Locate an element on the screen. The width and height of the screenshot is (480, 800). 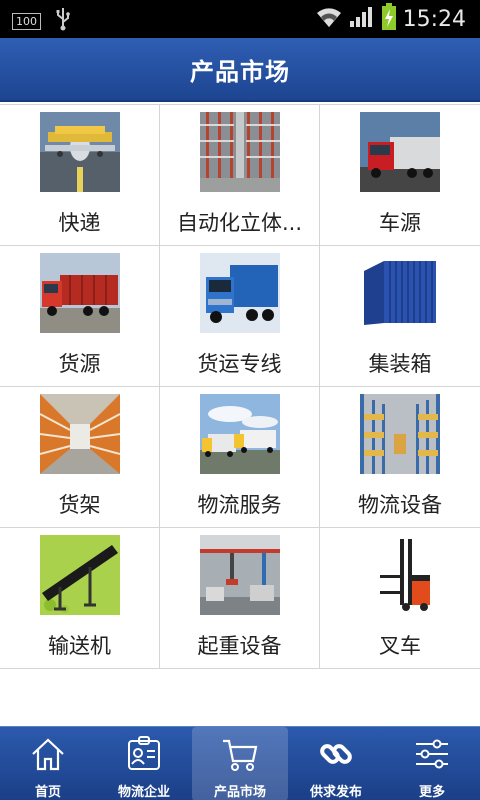
cargo-truck-image is located at coordinates (80, 293).